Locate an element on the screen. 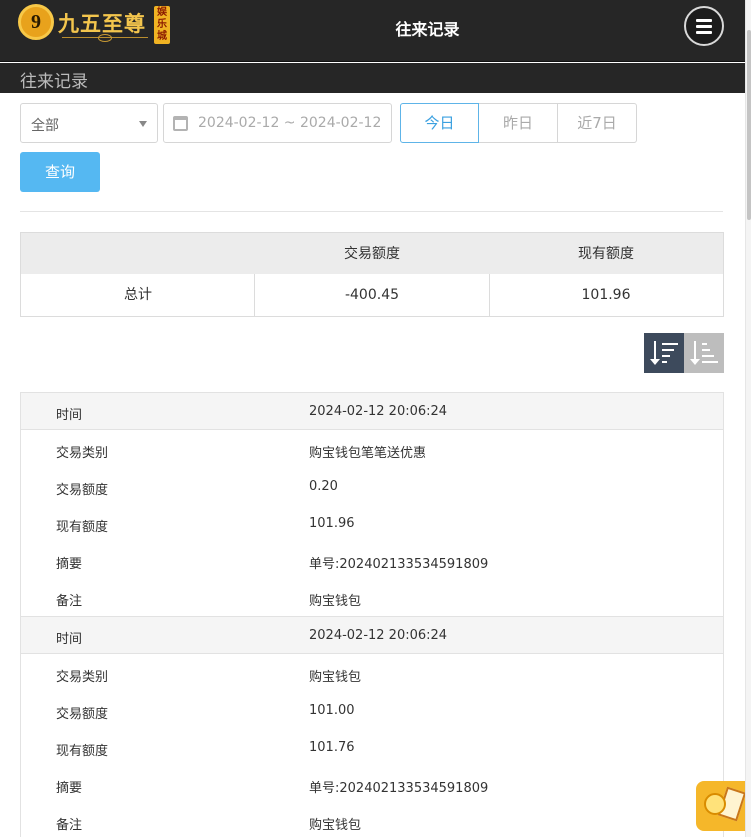 The height and width of the screenshot is (837, 751). floating-promo-button is located at coordinates (721, 806).